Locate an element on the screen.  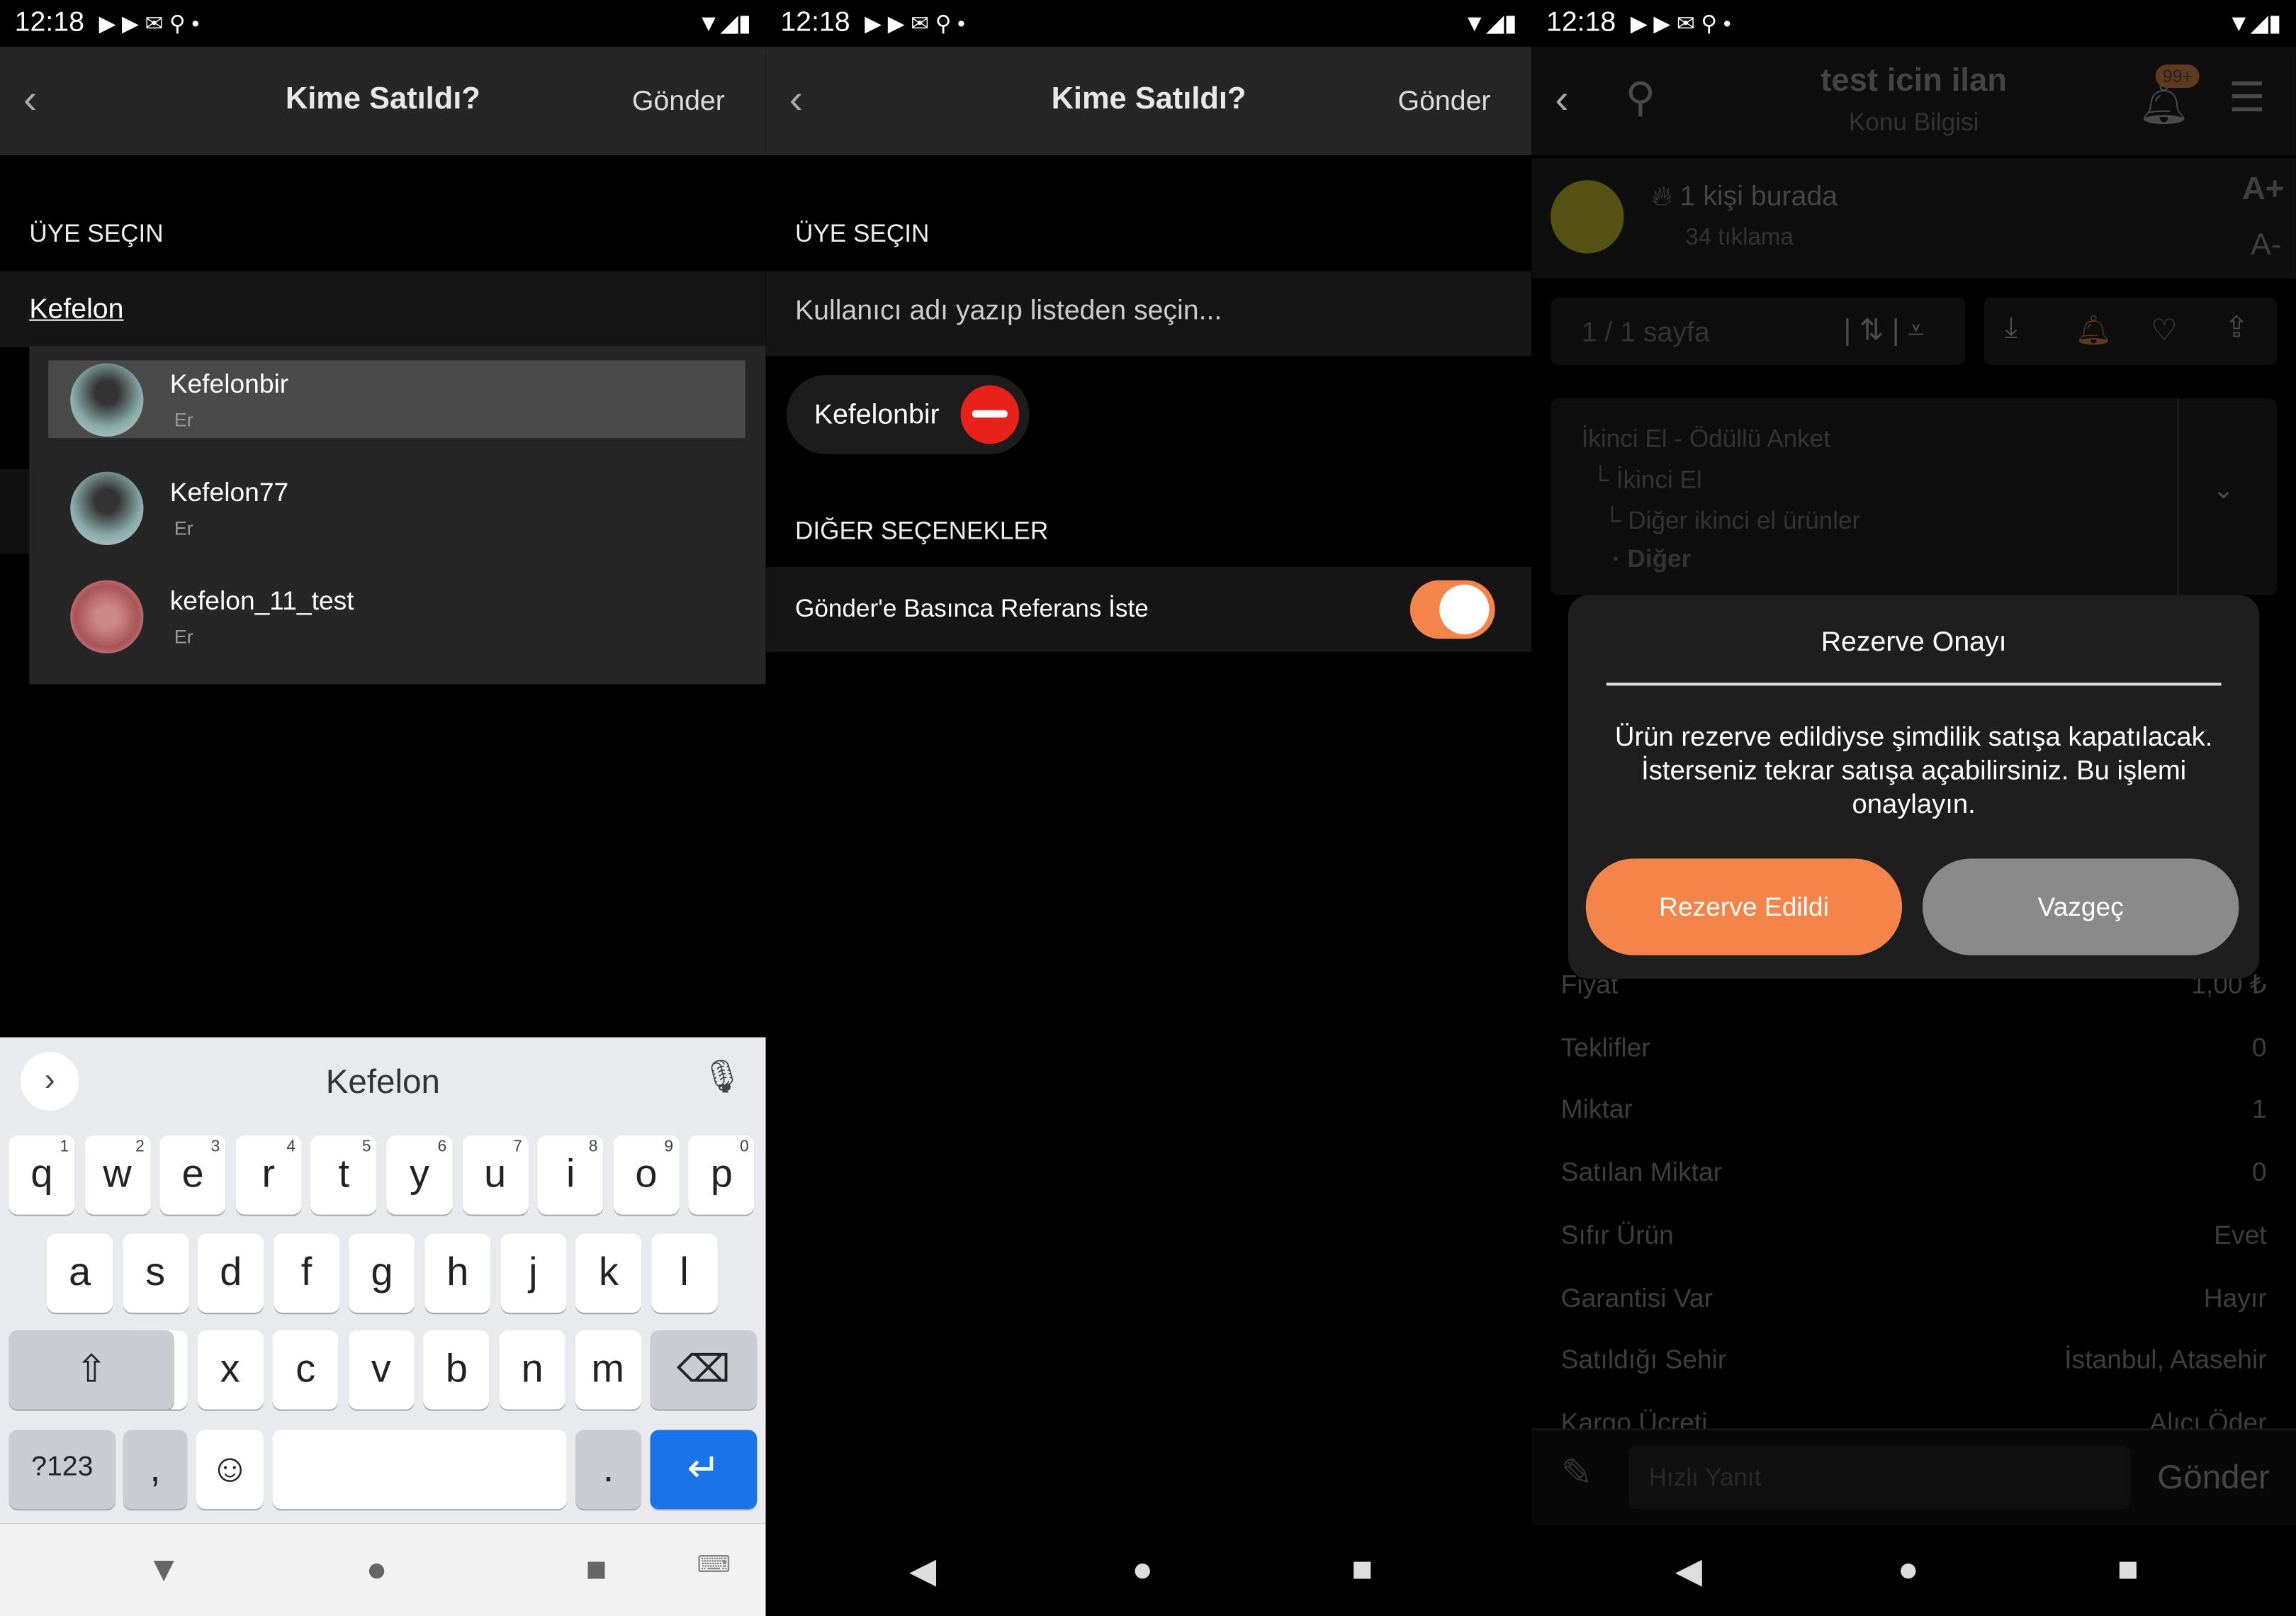
share-icon: ⇪ is located at coordinates (2236, 327).